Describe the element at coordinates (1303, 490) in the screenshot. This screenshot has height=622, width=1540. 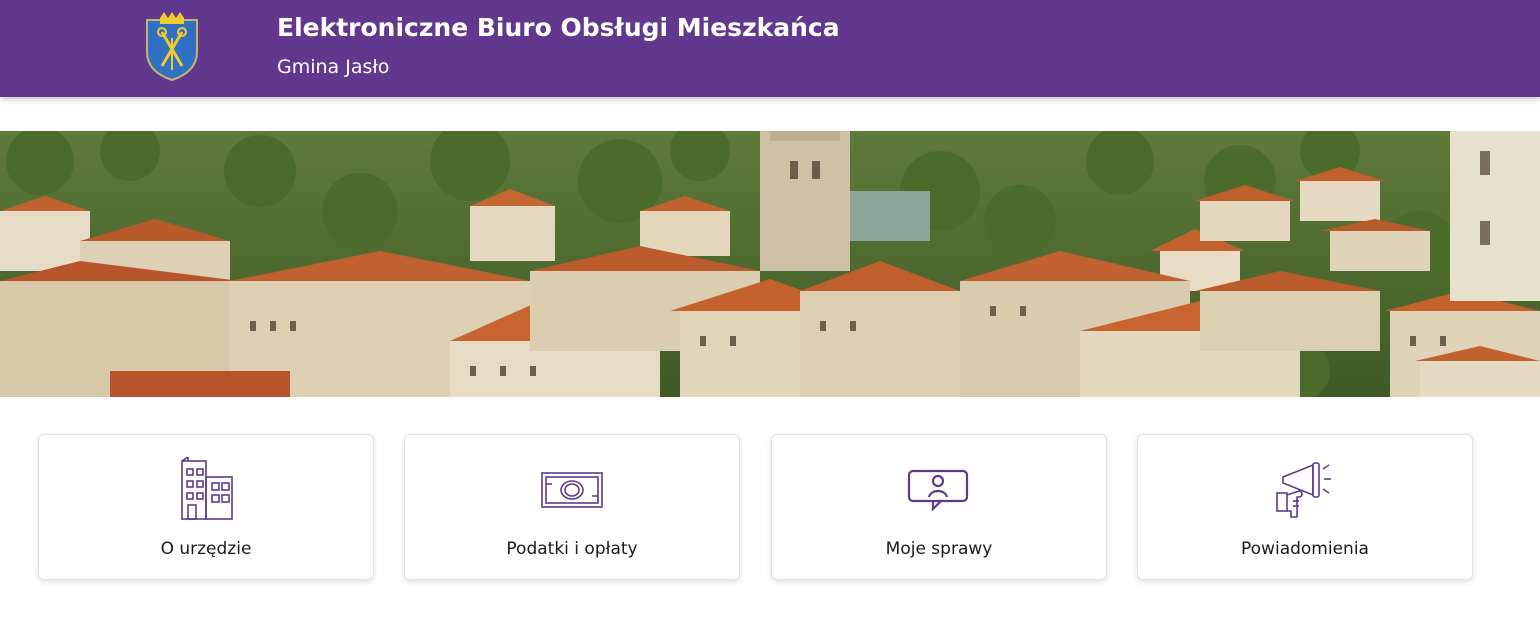
I see `megaphone-icon` at that location.